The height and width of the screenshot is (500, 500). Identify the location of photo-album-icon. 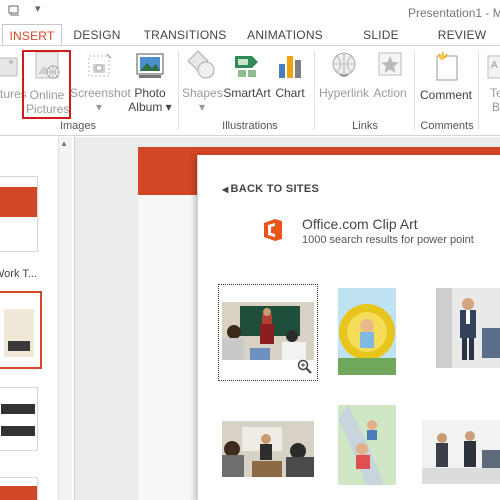
(150, 66).